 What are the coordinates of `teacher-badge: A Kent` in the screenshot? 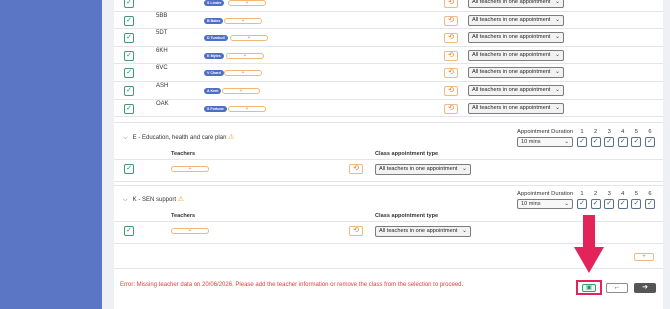 It's located at (213, 91).